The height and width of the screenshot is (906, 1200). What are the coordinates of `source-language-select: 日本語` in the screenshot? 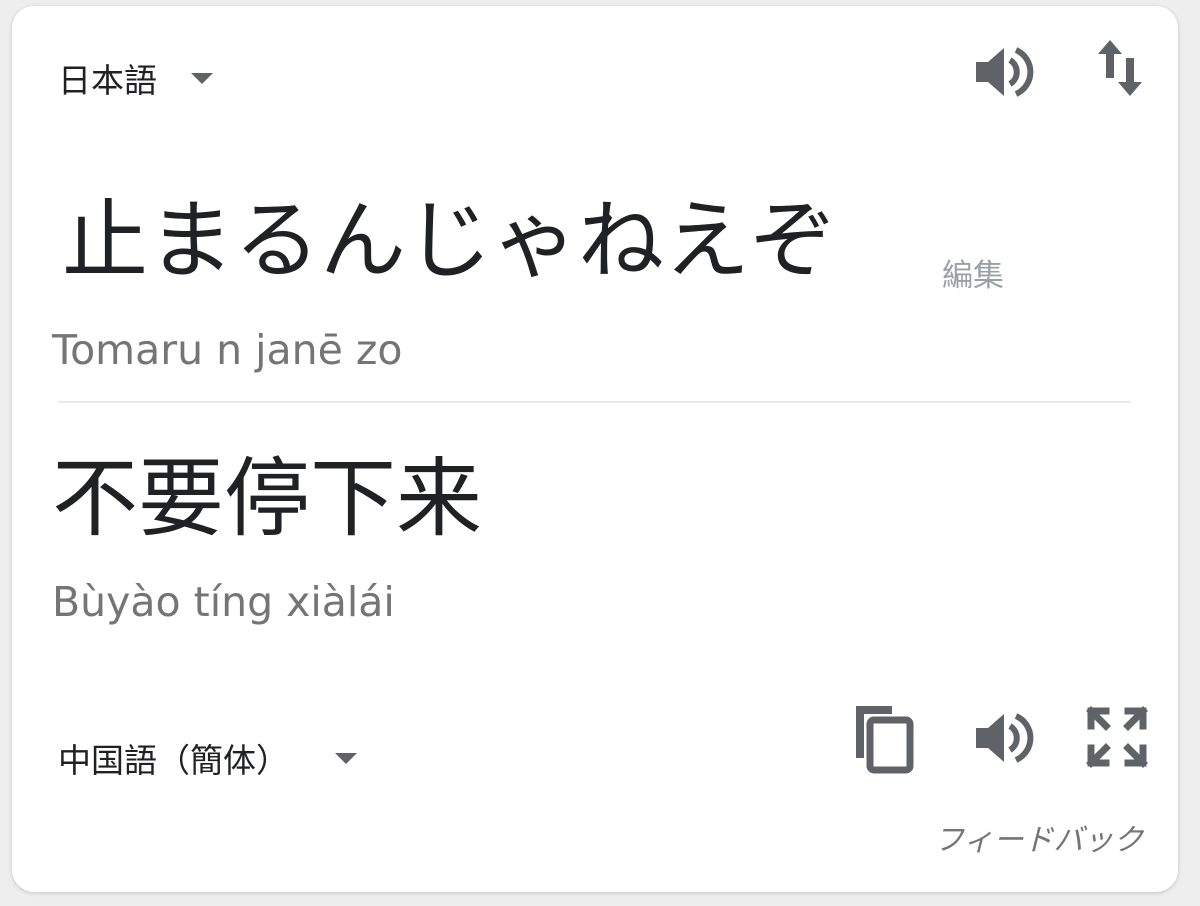 It's located at (135, 78).